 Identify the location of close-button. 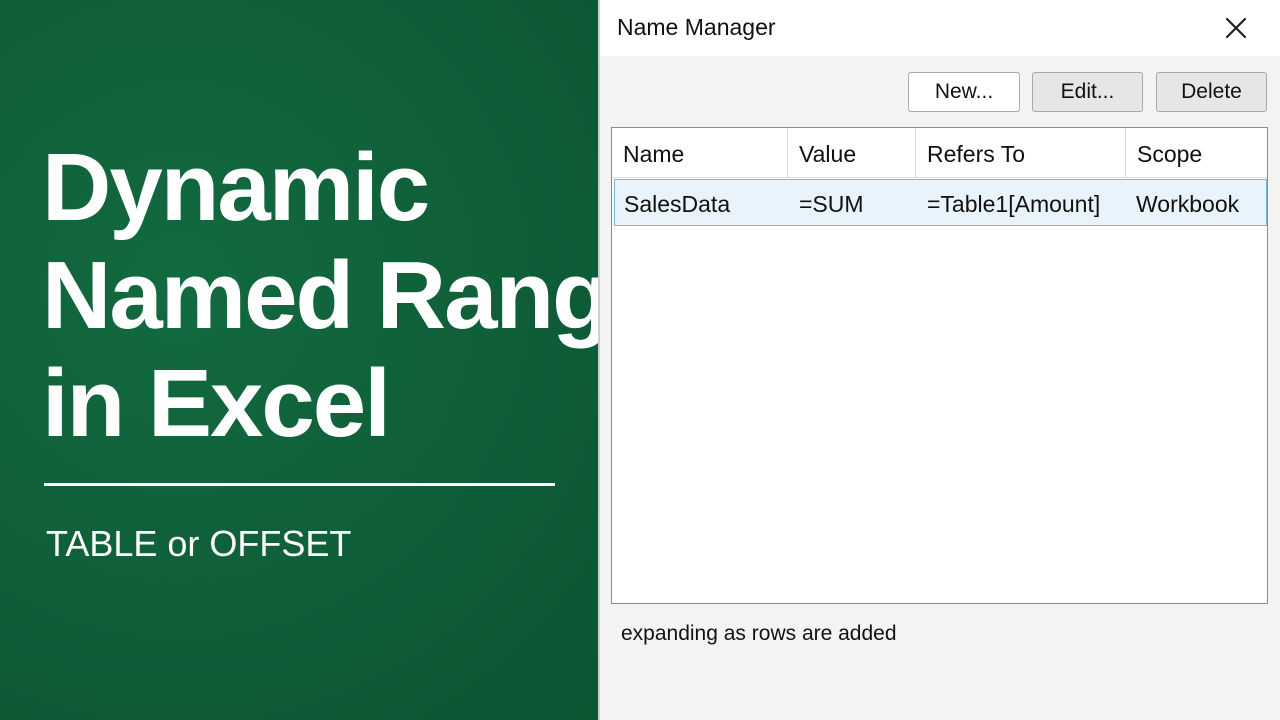
(1236, 28).